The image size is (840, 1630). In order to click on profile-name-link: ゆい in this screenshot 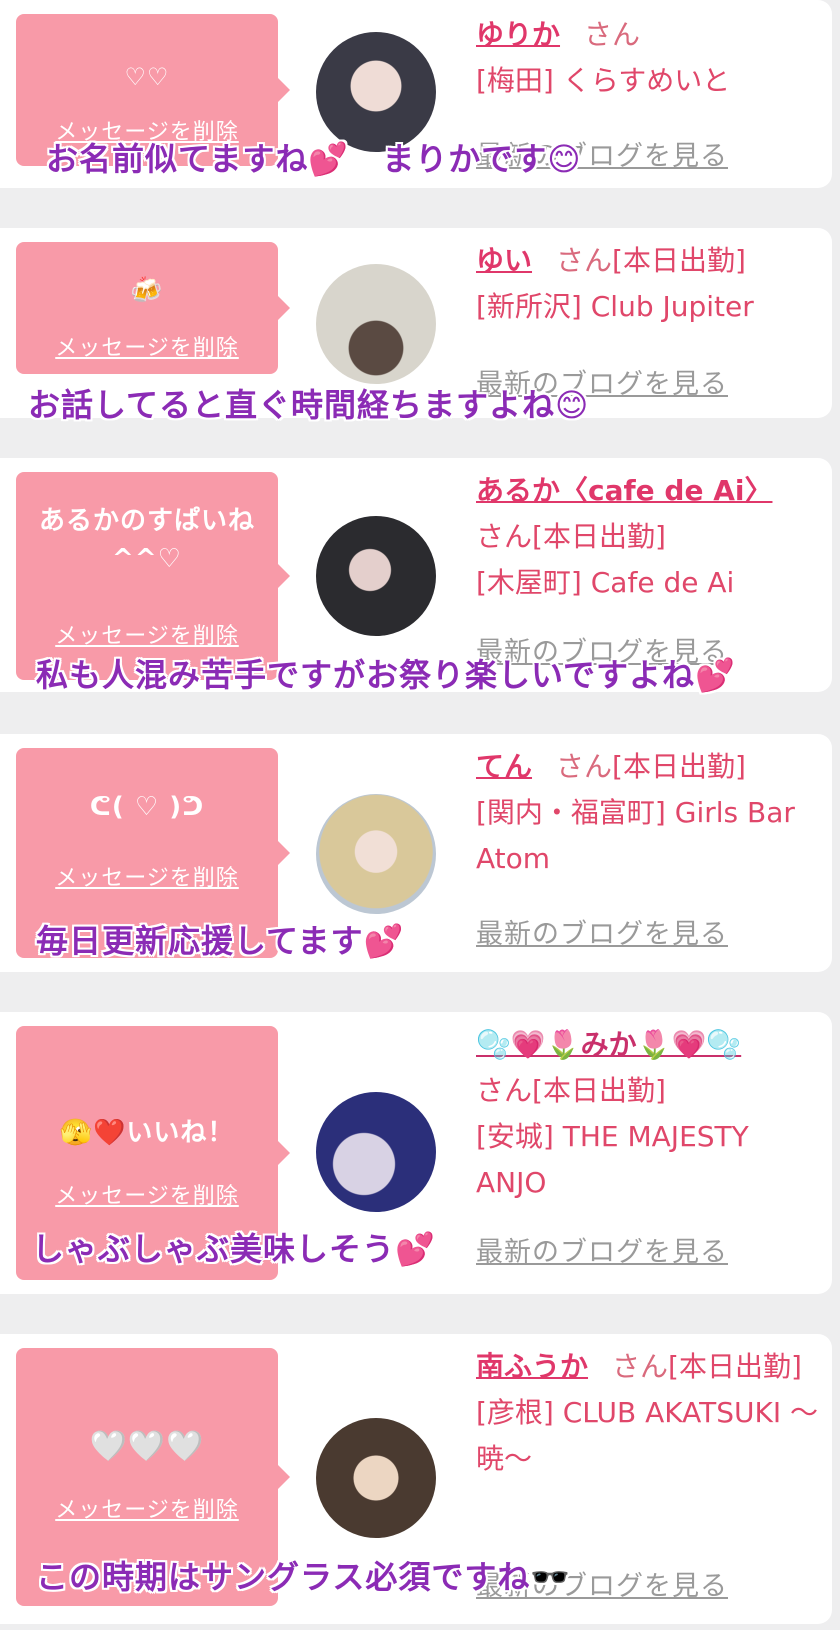, I will do `click(504, 260)`.